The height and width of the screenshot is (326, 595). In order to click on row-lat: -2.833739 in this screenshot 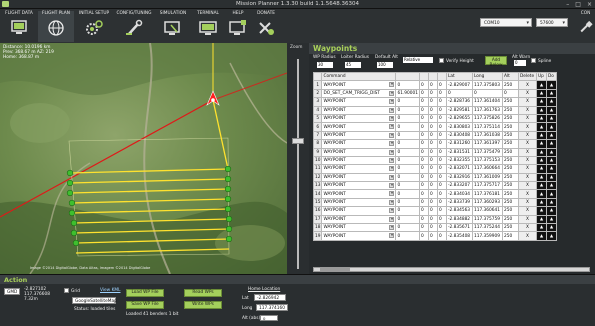, I will do `click(459, 202)`.